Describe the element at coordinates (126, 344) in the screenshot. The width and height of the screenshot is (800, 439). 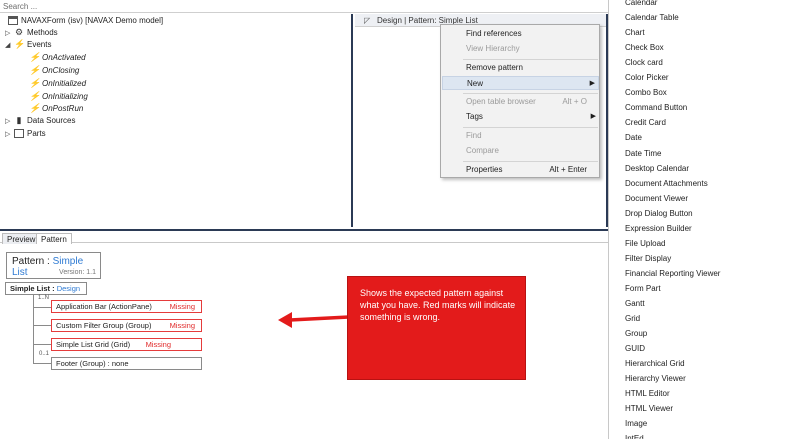
I see `pattern-child-node: Simple List Grid (Grid) Missing` at that location.